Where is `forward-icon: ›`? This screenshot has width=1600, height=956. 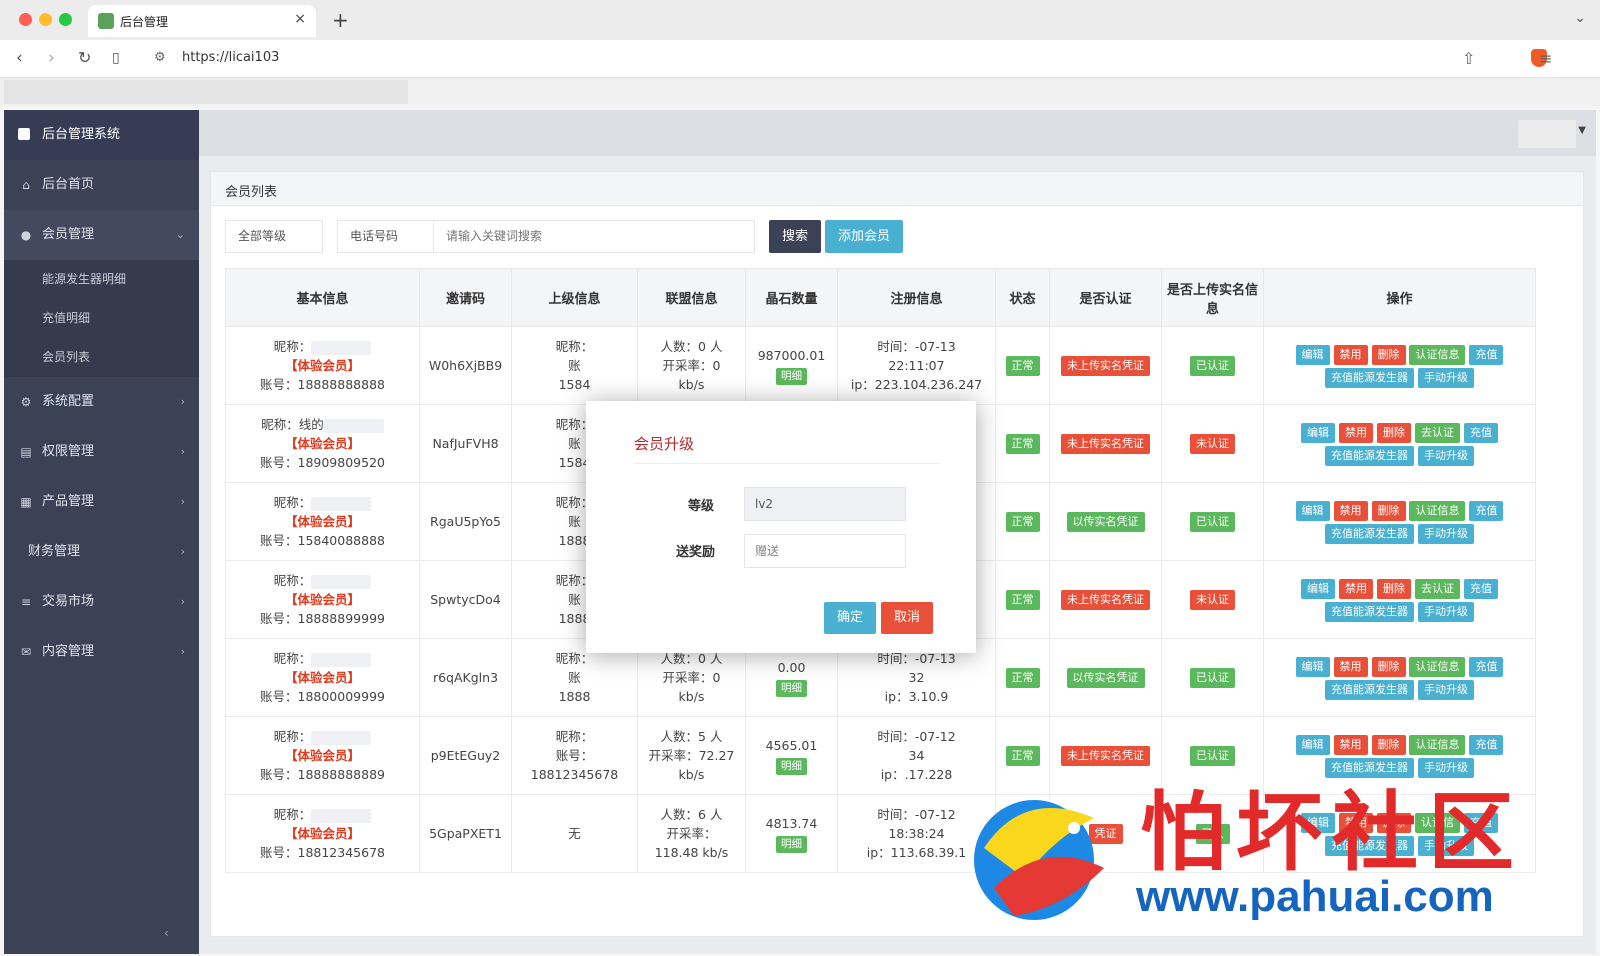
forward-icon: › is located at coordinates (51, 58).